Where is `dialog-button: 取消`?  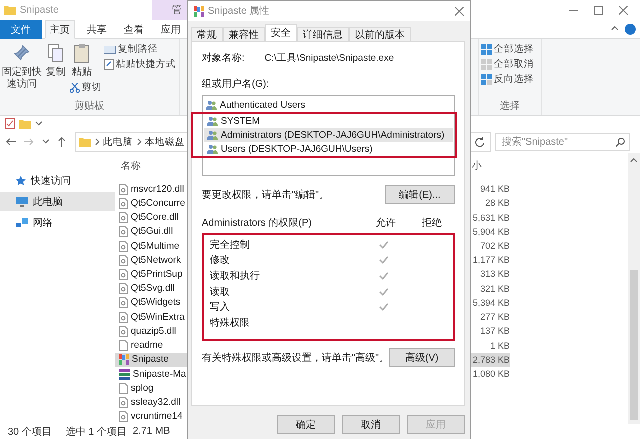 dialog-button: 取消 is located at coordinates (371, 424).